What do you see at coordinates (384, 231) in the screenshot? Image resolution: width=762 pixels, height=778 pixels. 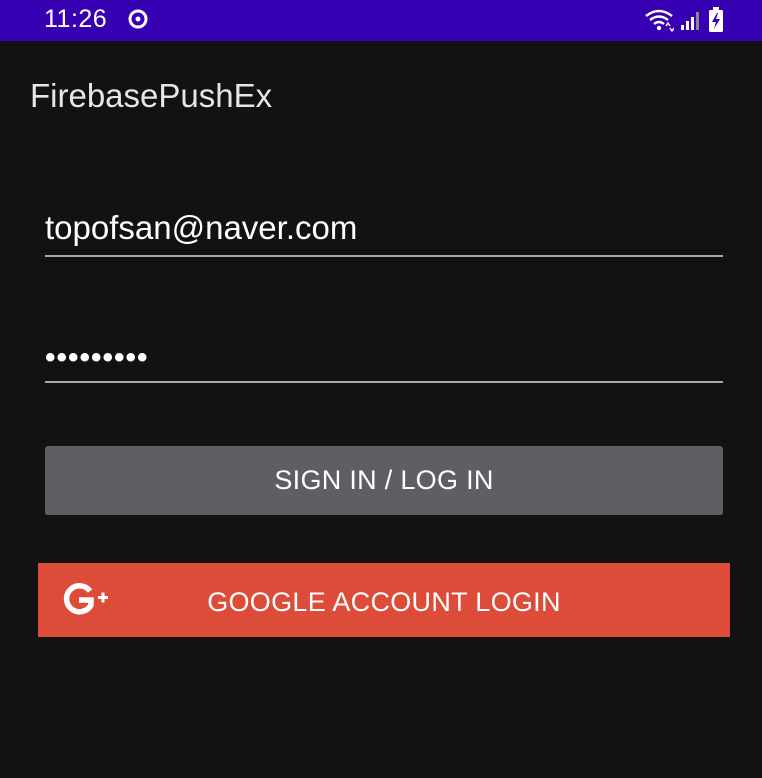 I see `email-field: topofsan@naver.com` at bounding box center [384, 231].